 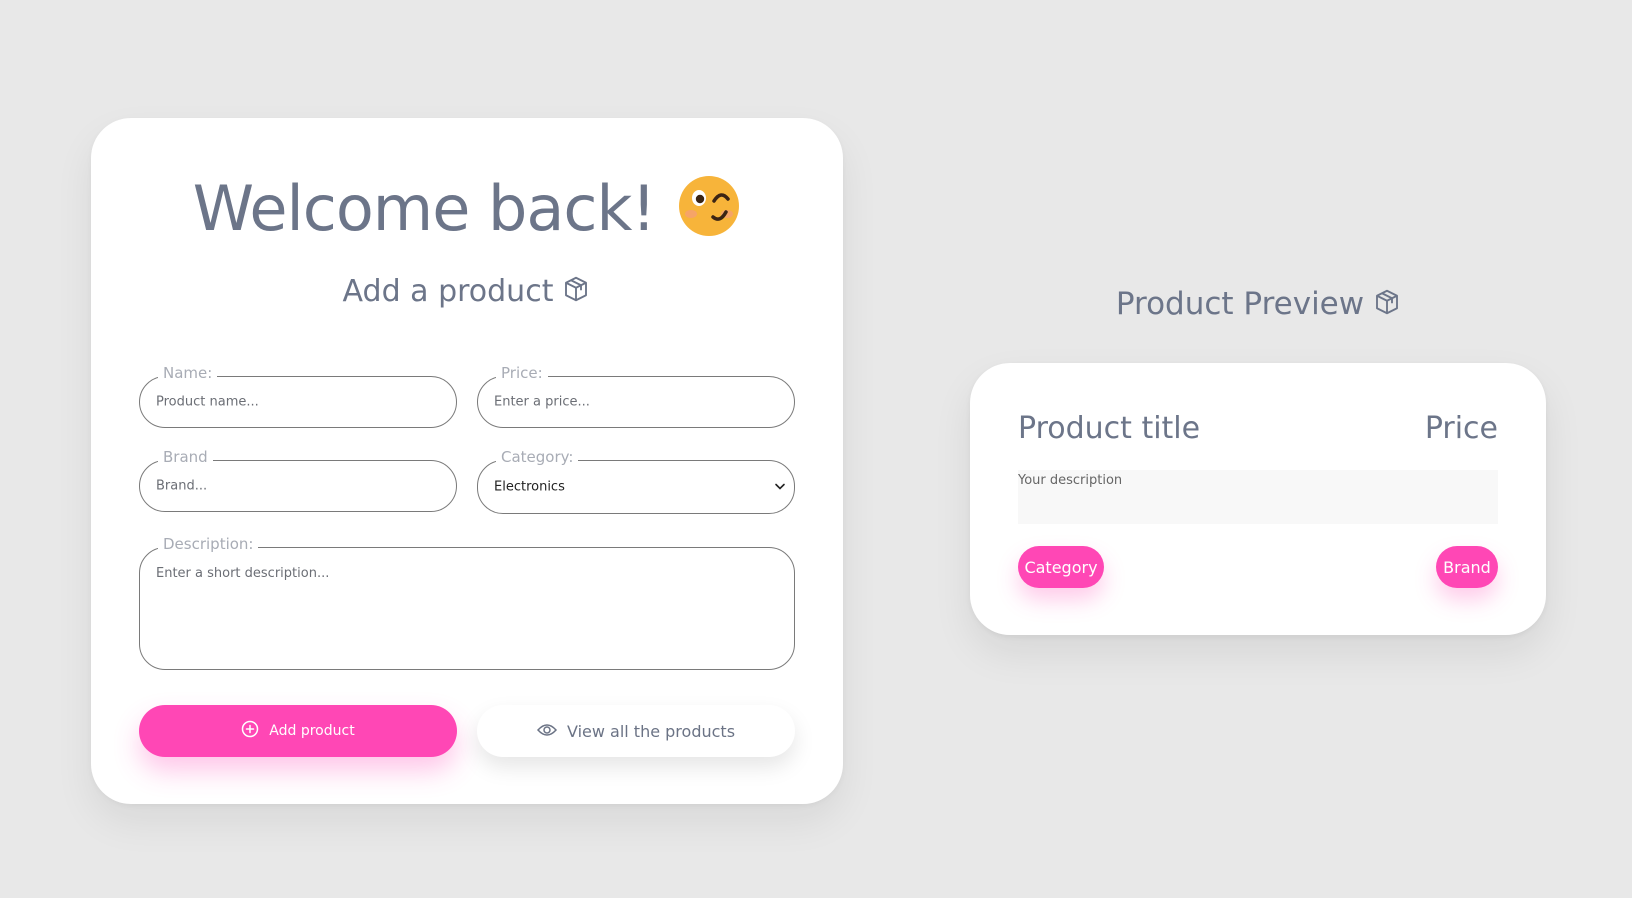 What do you see at coordinates (537, 457) in the screenshot?
I see `category-label: Category:` at bounding box center [537, 457].